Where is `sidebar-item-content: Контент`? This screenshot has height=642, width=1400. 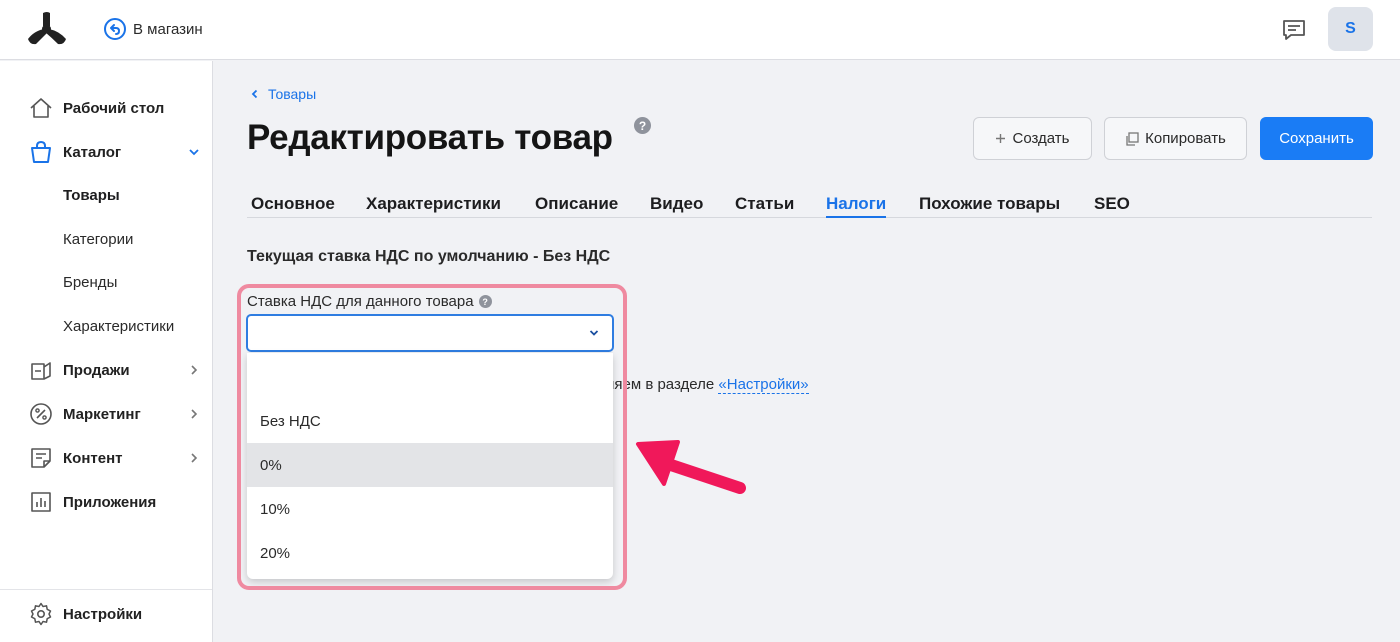
sidebar-item-content: Контент is located at coordinates (106, 458).